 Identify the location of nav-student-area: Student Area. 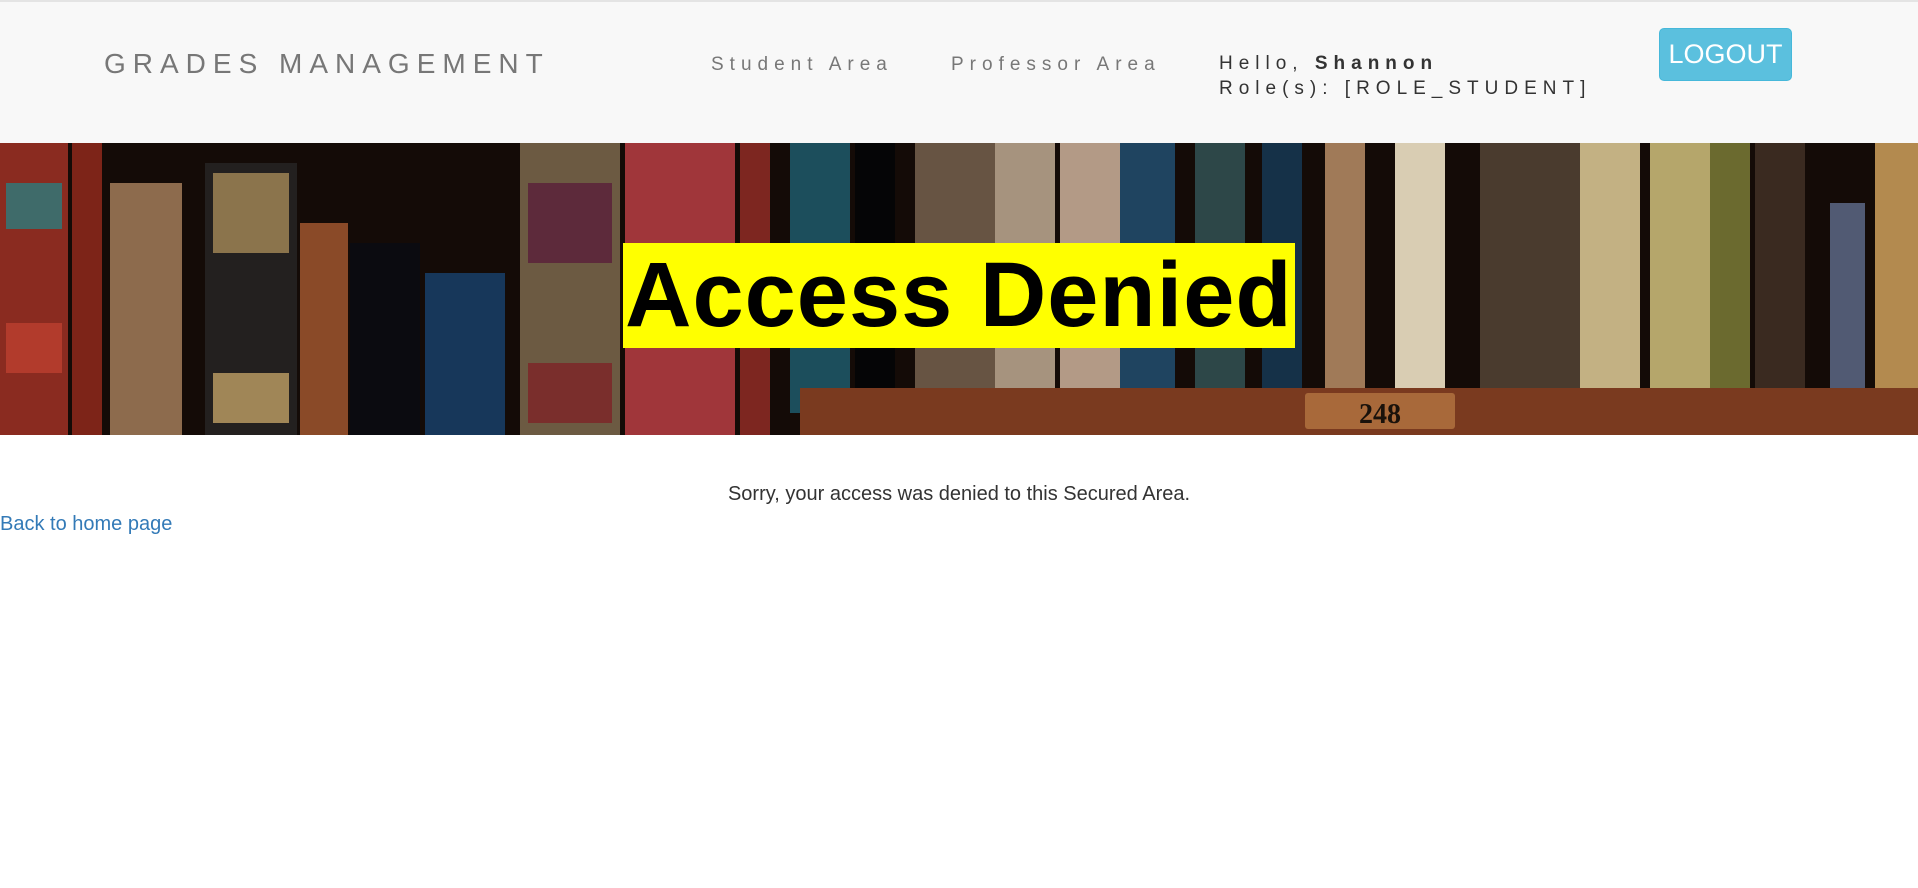
(802, 65).